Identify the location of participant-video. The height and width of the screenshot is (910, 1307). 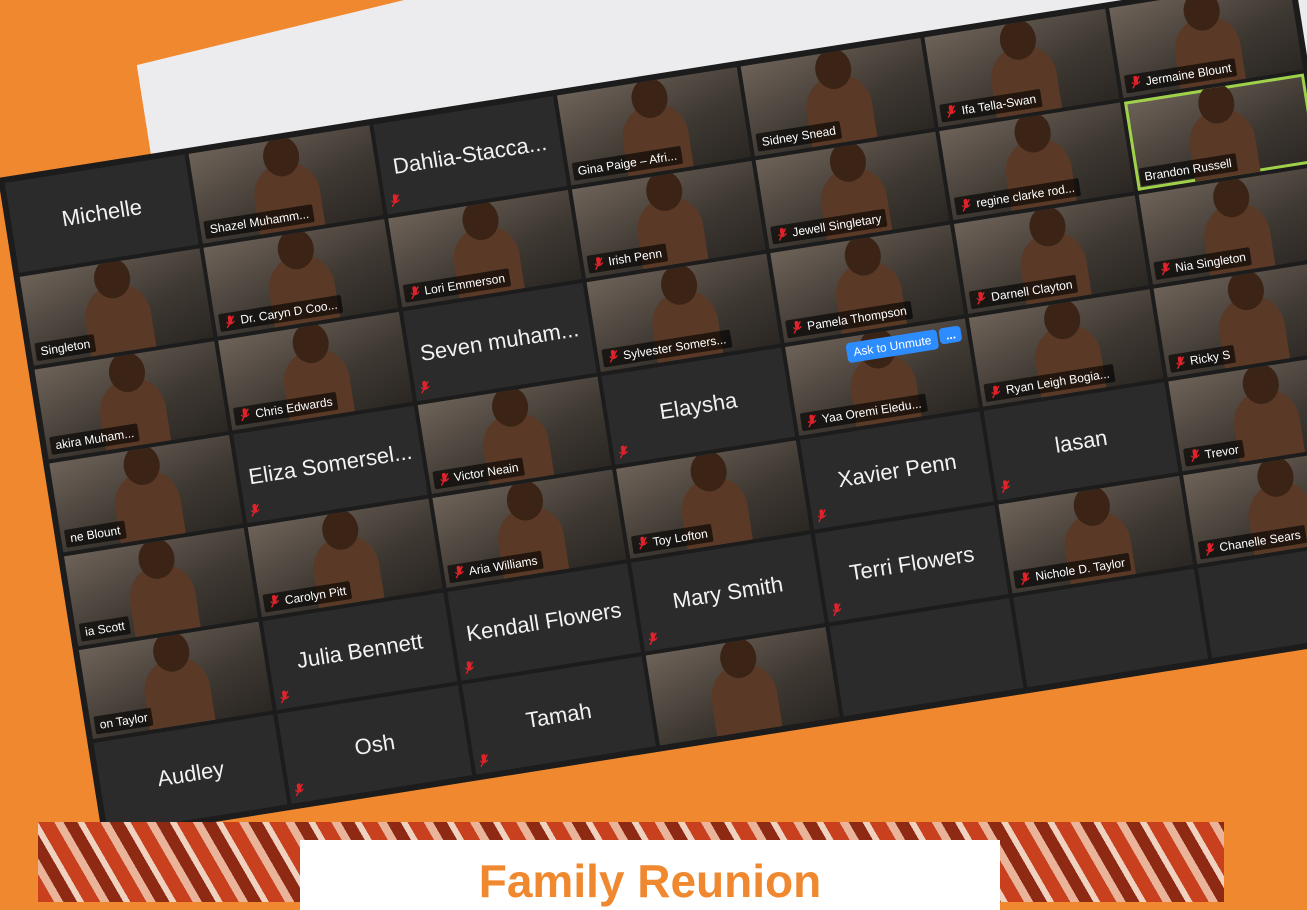
(745, 702).